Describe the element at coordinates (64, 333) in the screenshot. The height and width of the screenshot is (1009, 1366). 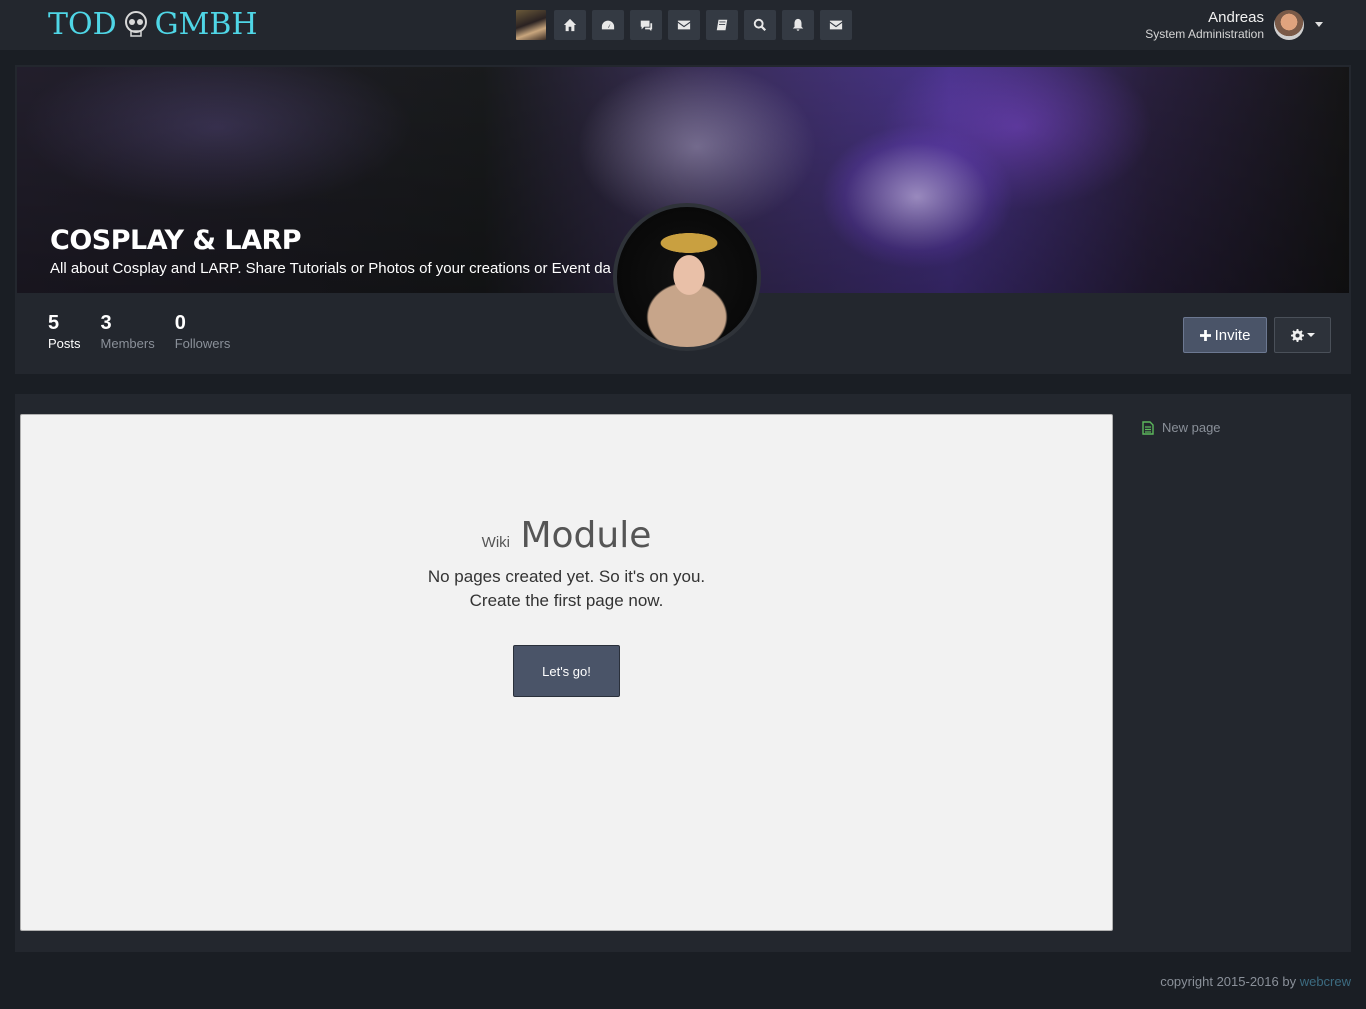
I see `stat-posts: 5 Posts` at that location.